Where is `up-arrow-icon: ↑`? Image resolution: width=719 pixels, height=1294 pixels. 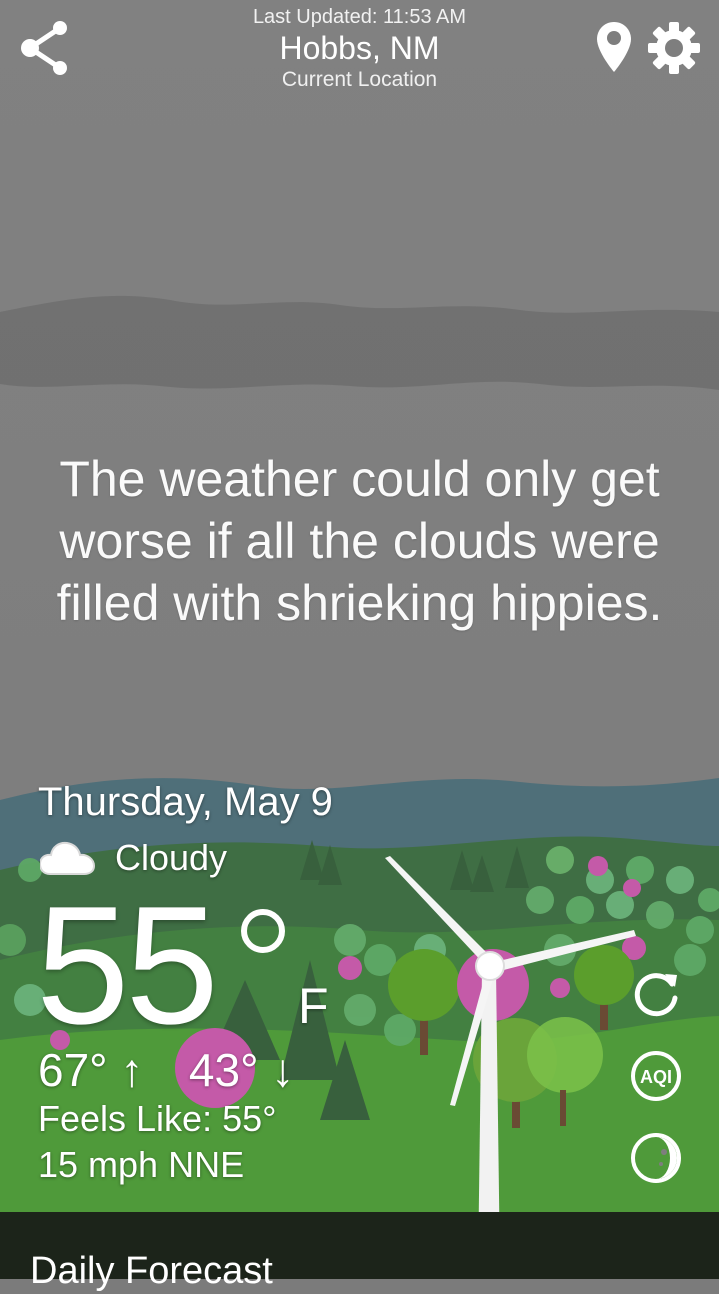
up-arrow-icon: ↑ is located at coordinates (132, 1070).